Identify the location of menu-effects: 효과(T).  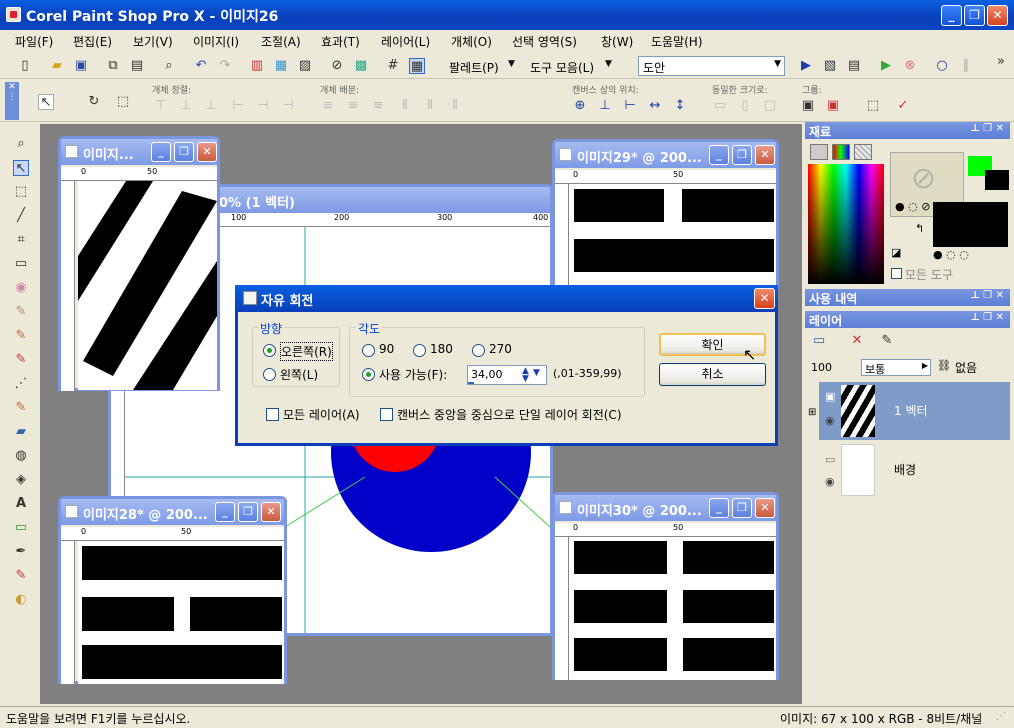
(340, 41).